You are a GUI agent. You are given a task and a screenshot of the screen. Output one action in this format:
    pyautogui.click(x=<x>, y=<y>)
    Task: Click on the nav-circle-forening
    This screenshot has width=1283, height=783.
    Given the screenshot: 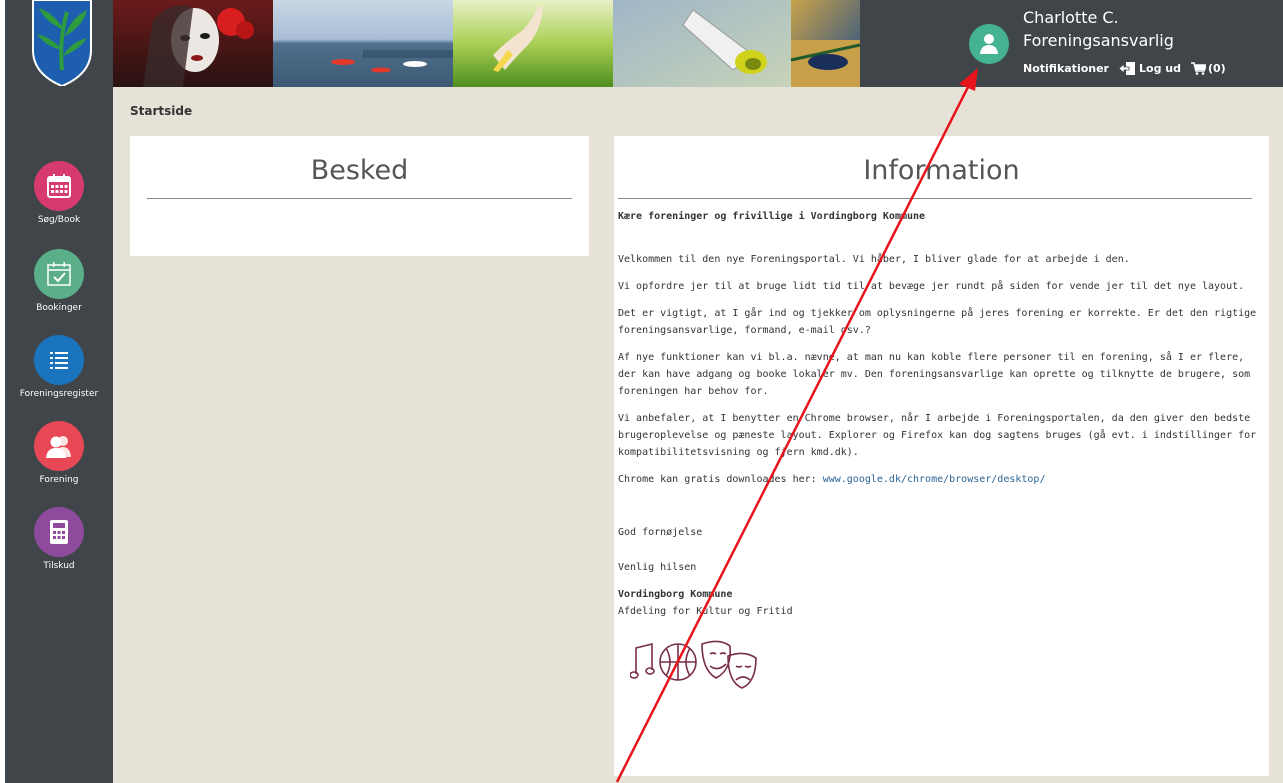 What is the action you would take?
    pyautogui.click(x=59, y=446)
    